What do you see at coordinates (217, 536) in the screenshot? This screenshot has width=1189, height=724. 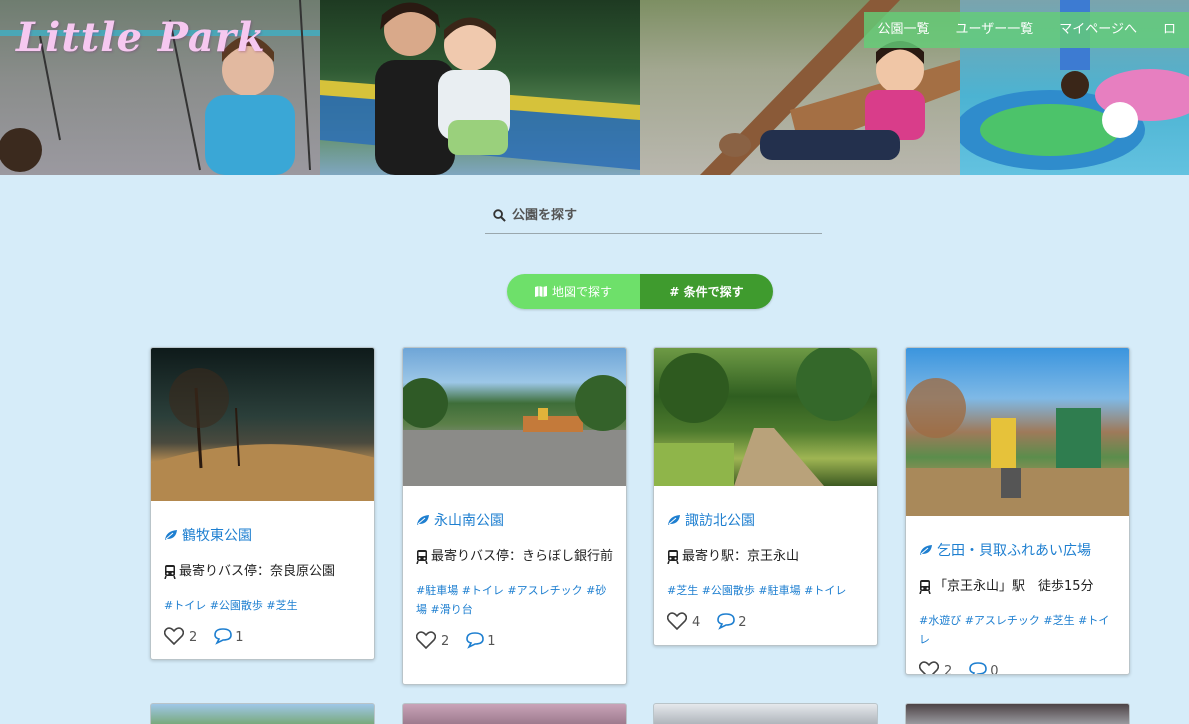 I see `park-name: 鶴牧東公園` at bounding box center [217, 536].